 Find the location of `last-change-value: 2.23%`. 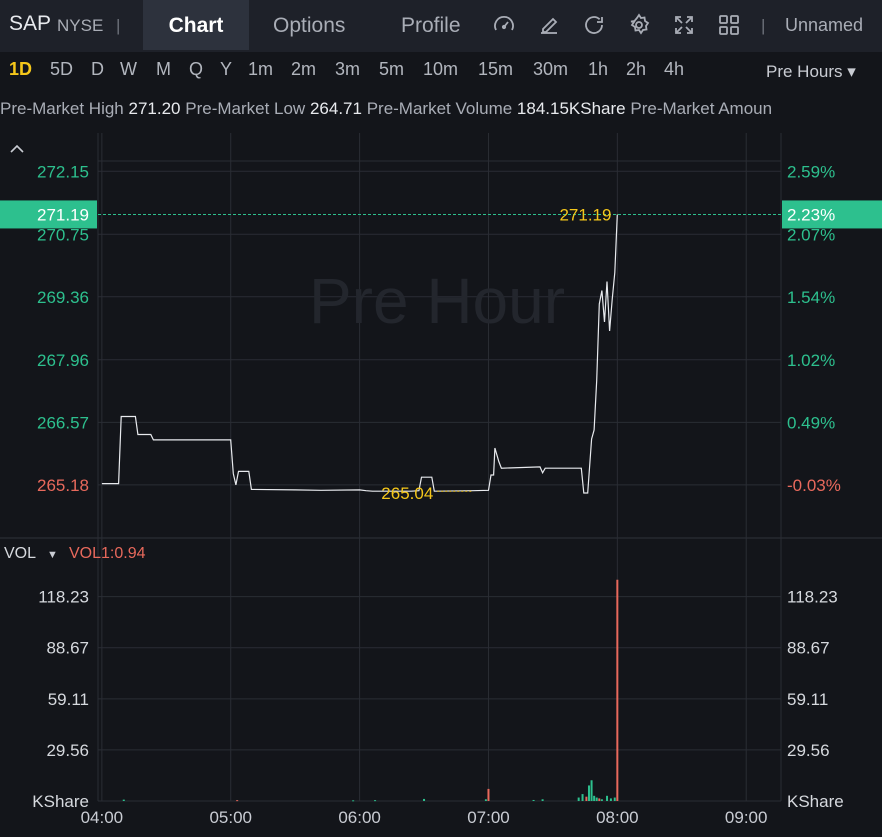

last-change-value: 2.23% is located at coordinates (811, 214).